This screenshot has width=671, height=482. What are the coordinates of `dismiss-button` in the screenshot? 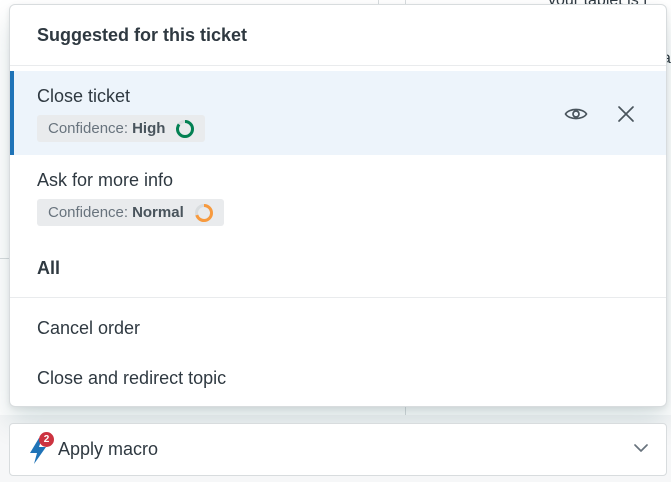 It's located at (626, 114).